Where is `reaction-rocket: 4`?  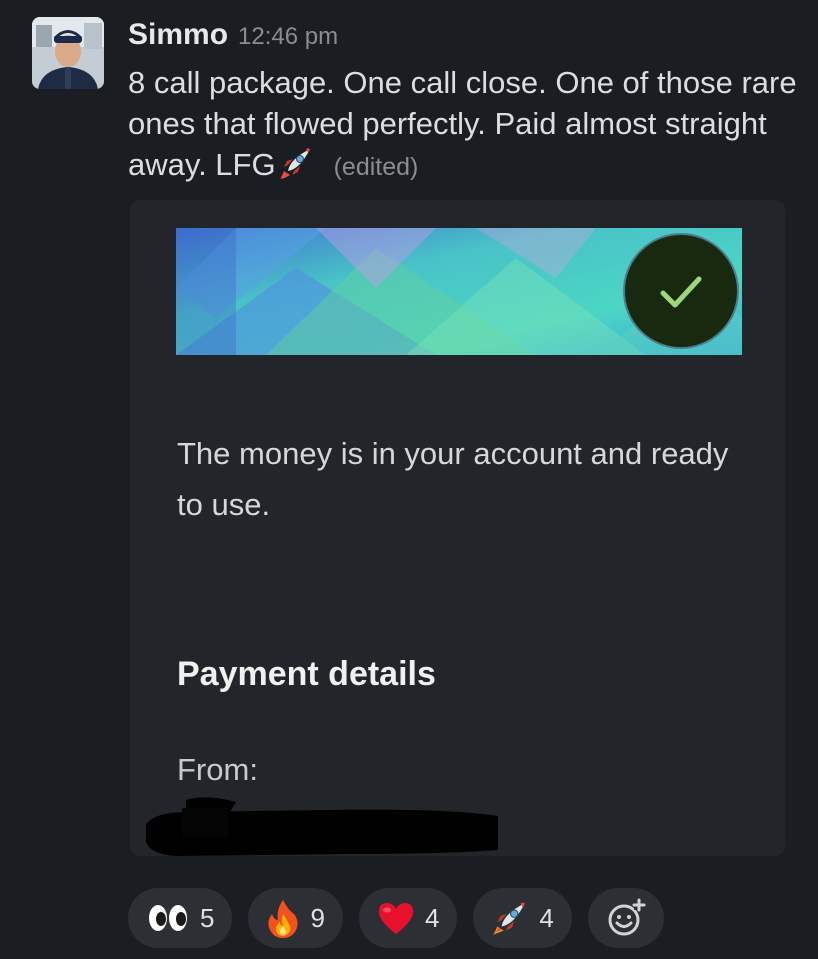
reaction-rocket: 4 is located at coordinates (522, 918).